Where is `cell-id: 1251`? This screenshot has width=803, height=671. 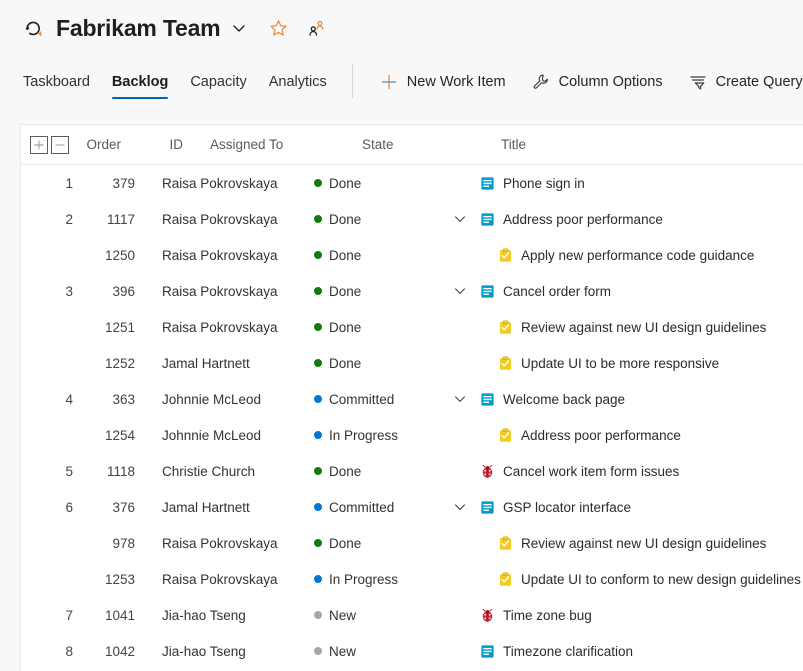 cell-id: 1251 is located at coordinates (116, 327).